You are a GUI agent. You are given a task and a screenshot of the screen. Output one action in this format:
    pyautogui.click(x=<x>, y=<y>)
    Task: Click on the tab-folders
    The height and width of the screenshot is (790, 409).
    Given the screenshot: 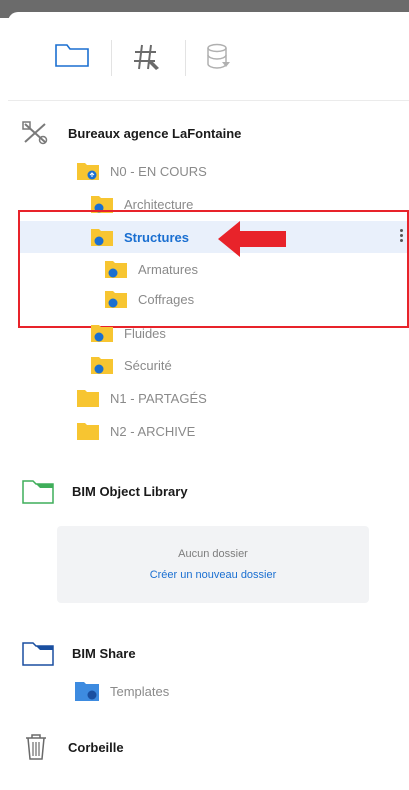 What is the action you would take?
    pyautogui.click(x=74, y=59)
    